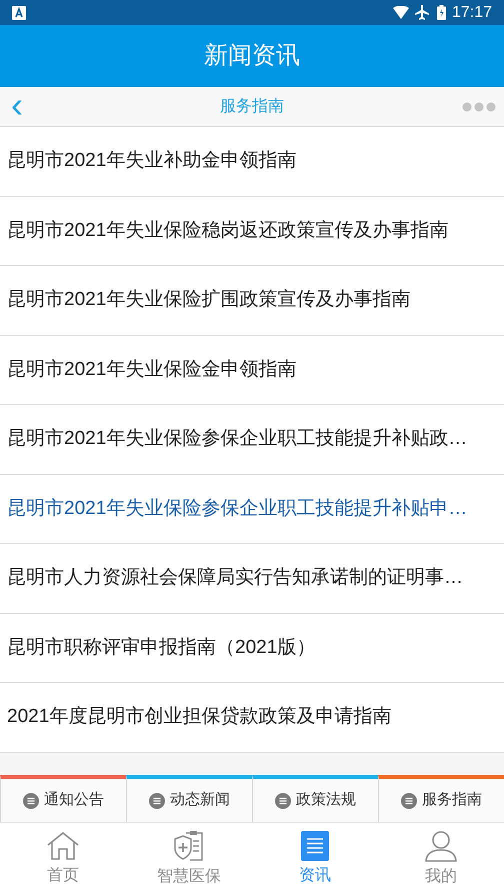  What do you see at coordinates (441, 846) in the screenshot?
I see `person-icon` at bounding box center [441, 846].